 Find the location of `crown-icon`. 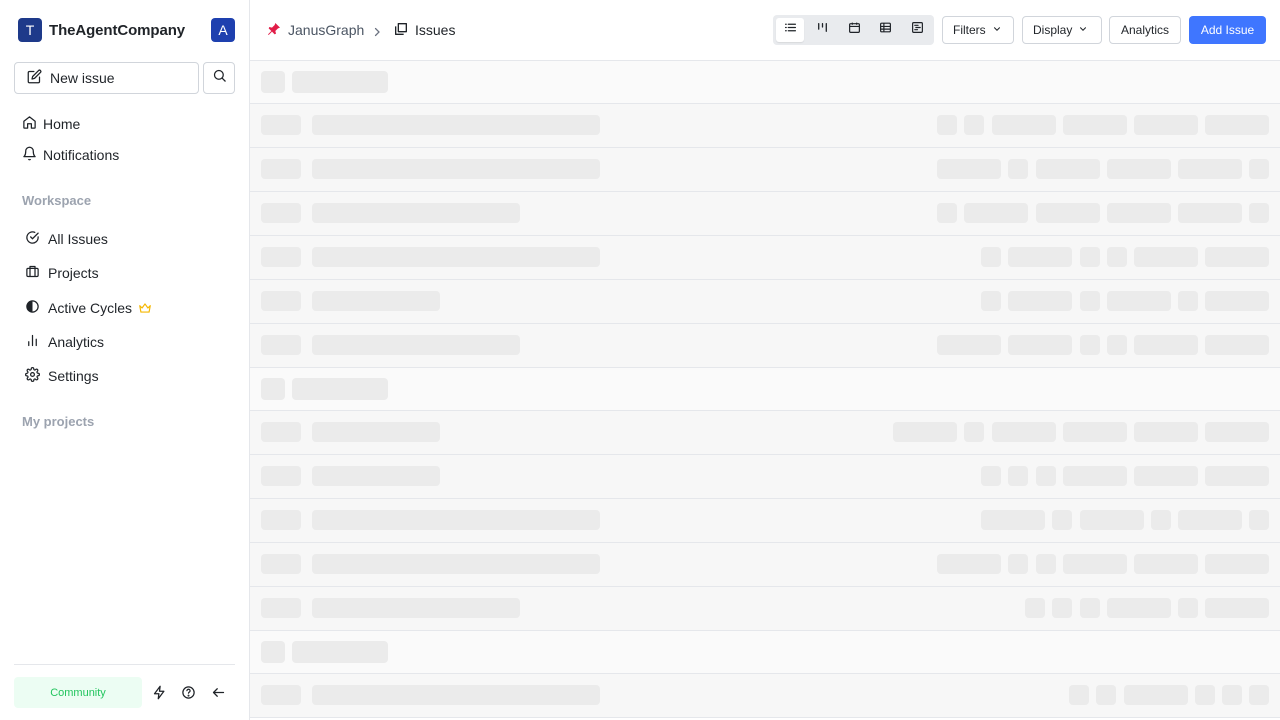

crown-icon is located at coordinates (149, 308).